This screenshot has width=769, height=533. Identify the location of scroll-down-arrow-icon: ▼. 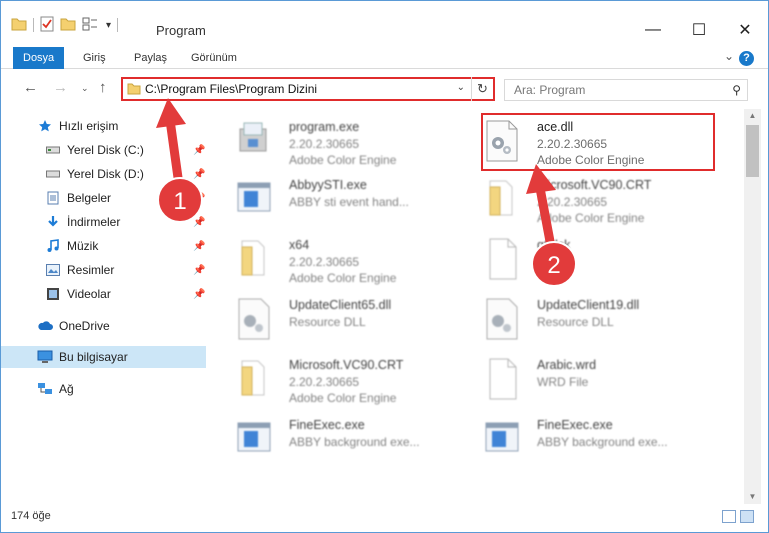
(752, 497).